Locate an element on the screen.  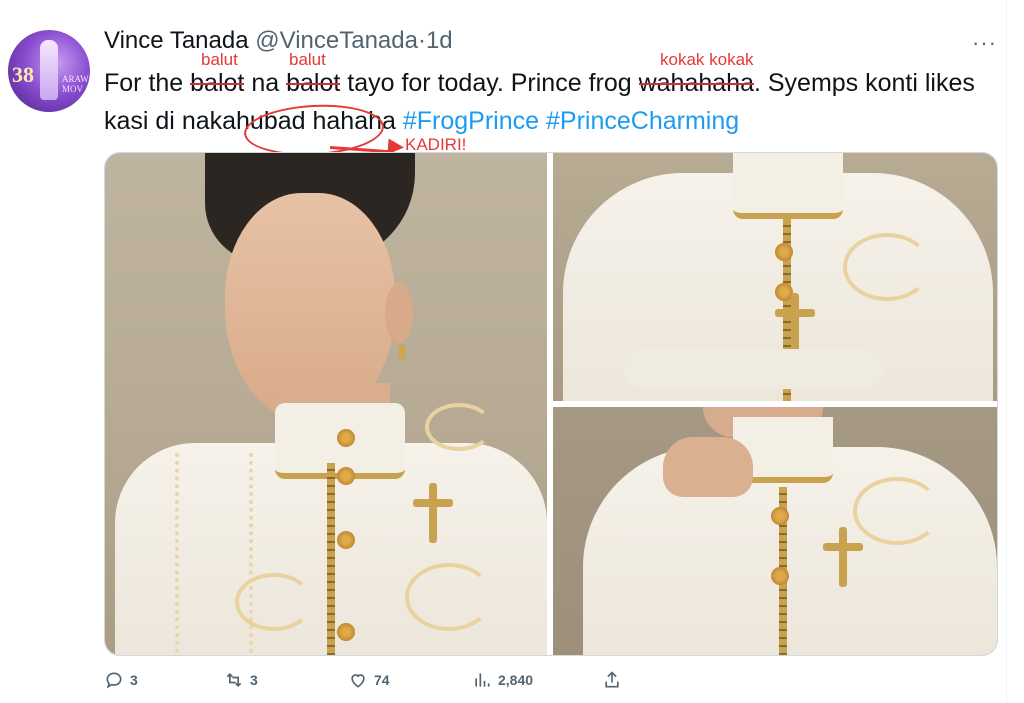
avatar-figure is located at coordinates (49, 70).